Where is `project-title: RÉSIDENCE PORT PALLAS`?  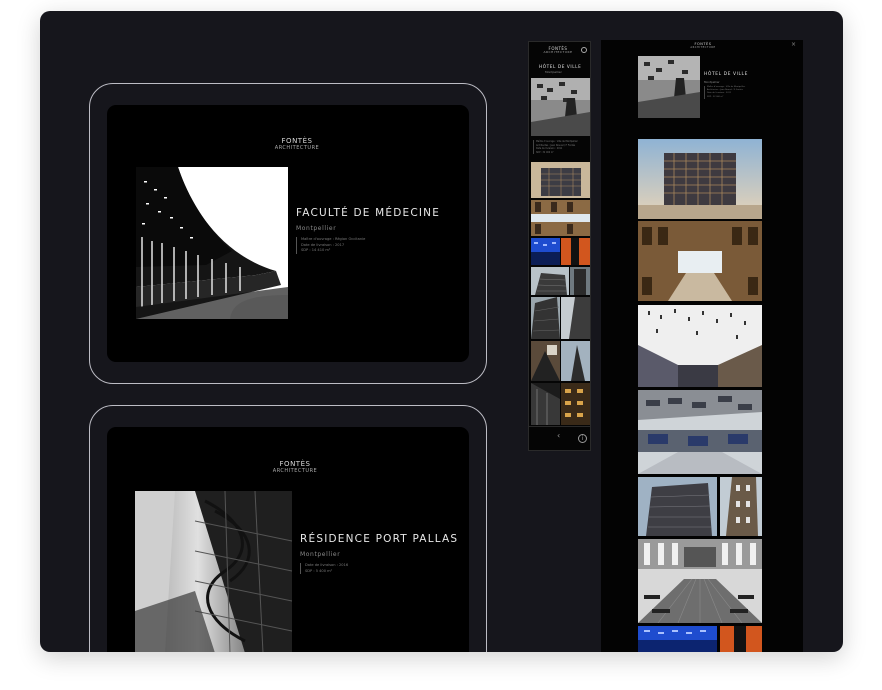
project-title: RÉSIDENCE PORT PALLAS is located at coordinates (379, 539).